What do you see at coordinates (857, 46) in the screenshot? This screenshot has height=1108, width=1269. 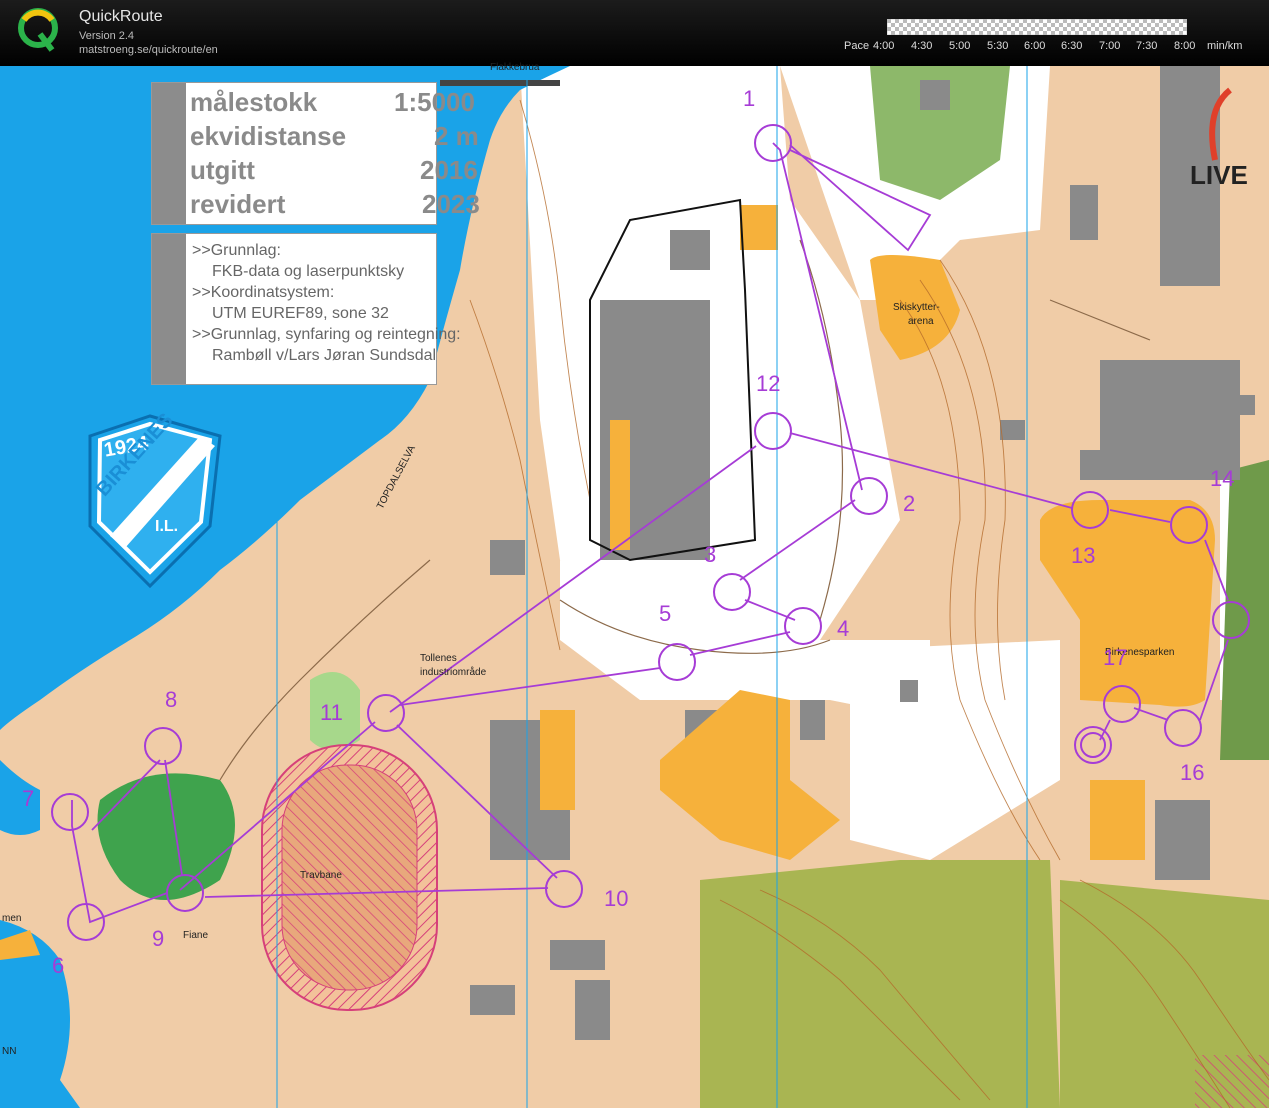 I see `pace-label: Pace` at bounding box center [857, 46].